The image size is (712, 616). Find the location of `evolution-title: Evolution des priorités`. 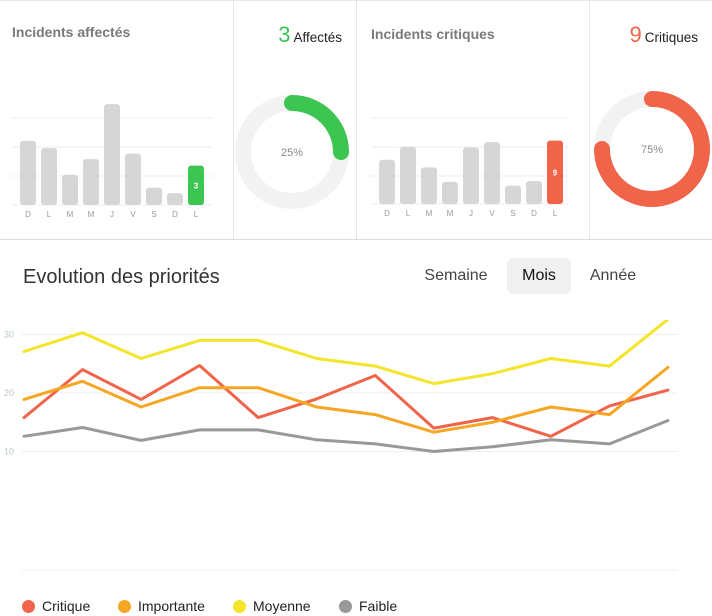

evolution-title: Evolution des priorités is located at coordinates (121, 277).